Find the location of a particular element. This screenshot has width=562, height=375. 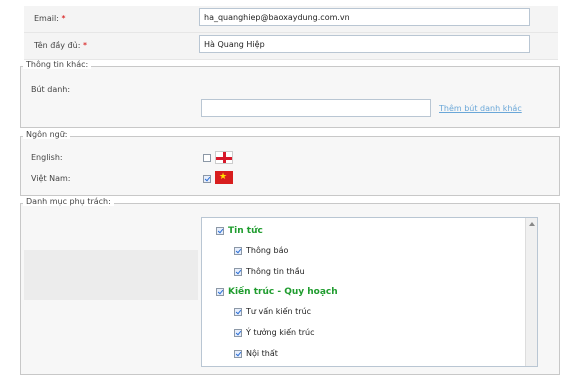

email-label-text: Email: is located at coordinates (46, 18).